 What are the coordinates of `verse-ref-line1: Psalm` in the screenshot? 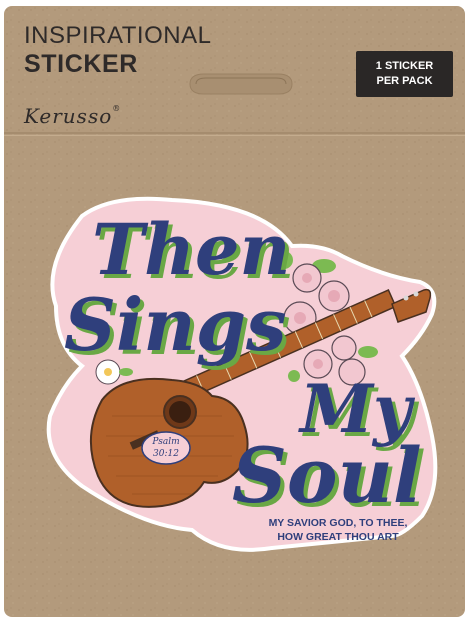 It's located at (165, 442).